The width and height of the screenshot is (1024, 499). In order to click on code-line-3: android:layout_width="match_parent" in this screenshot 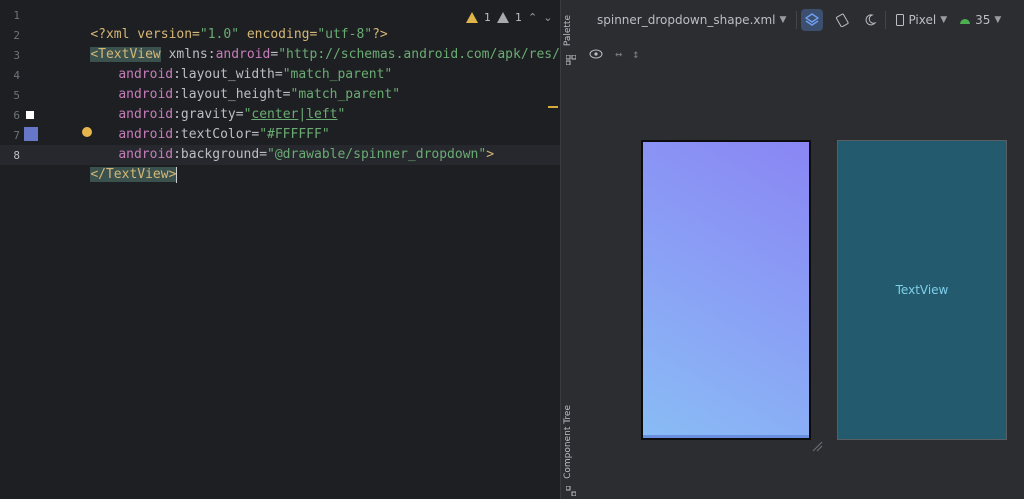, I will do `click(239, 63)`.